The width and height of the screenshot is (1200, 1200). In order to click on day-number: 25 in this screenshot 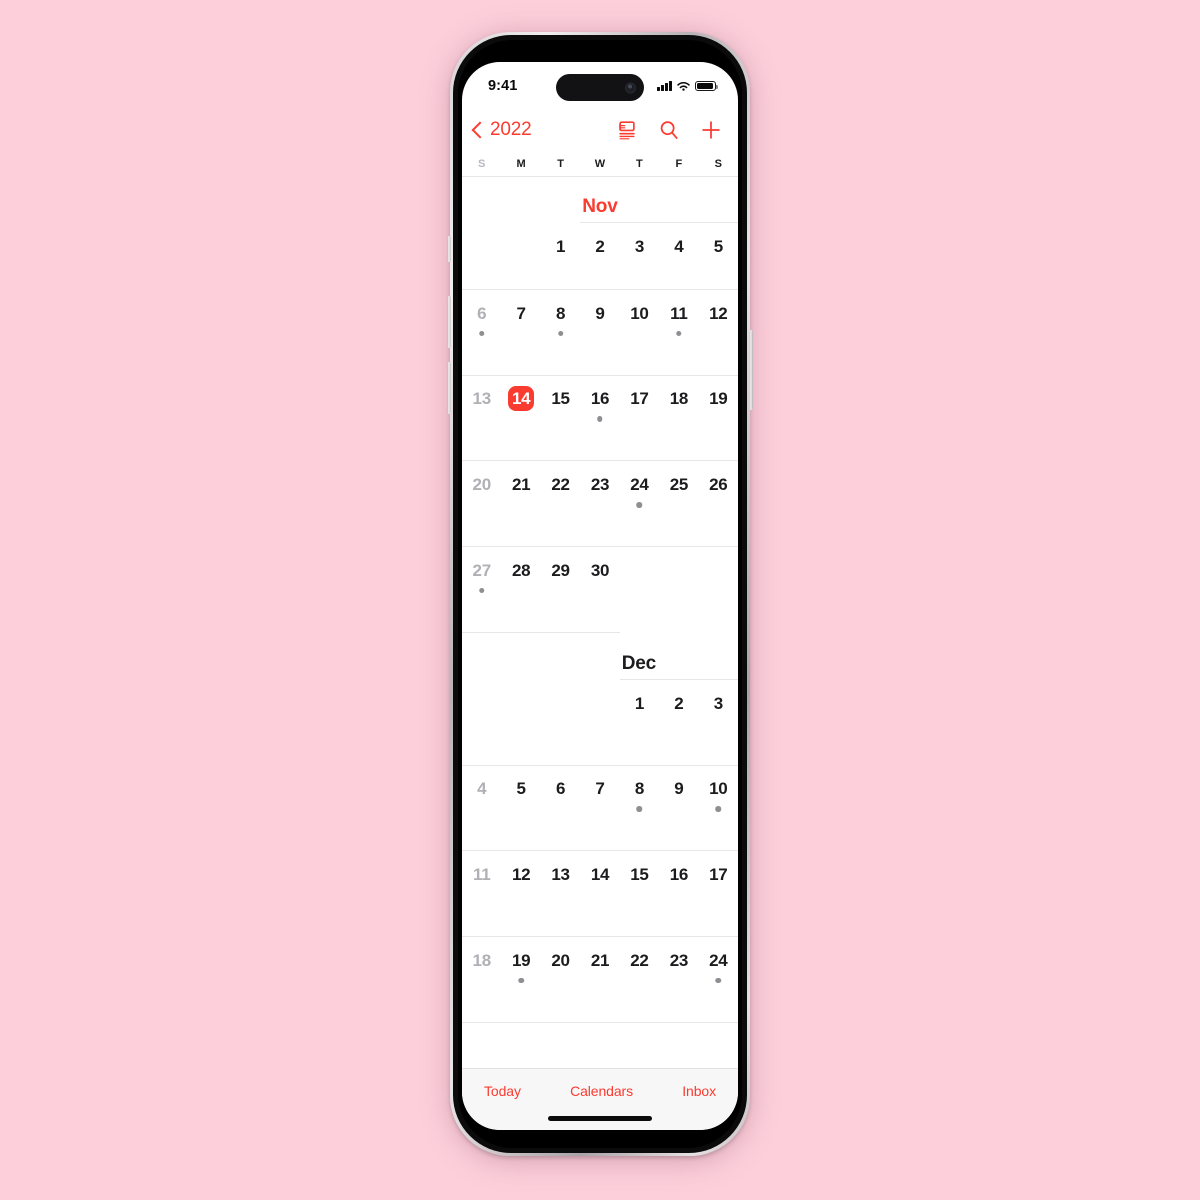, I will do `click(679, 485)`.